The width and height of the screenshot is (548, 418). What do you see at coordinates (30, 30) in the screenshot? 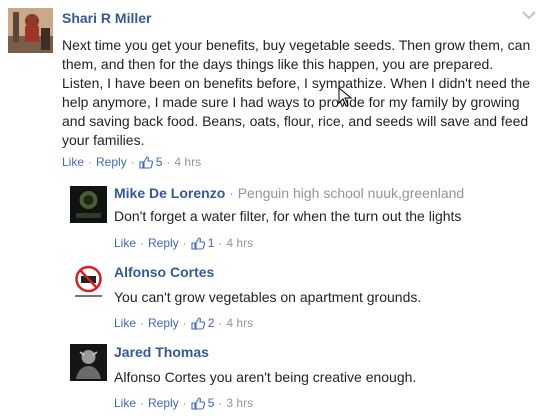
I see `avatar-shari-r-miller` at bounding box center [30, 30].